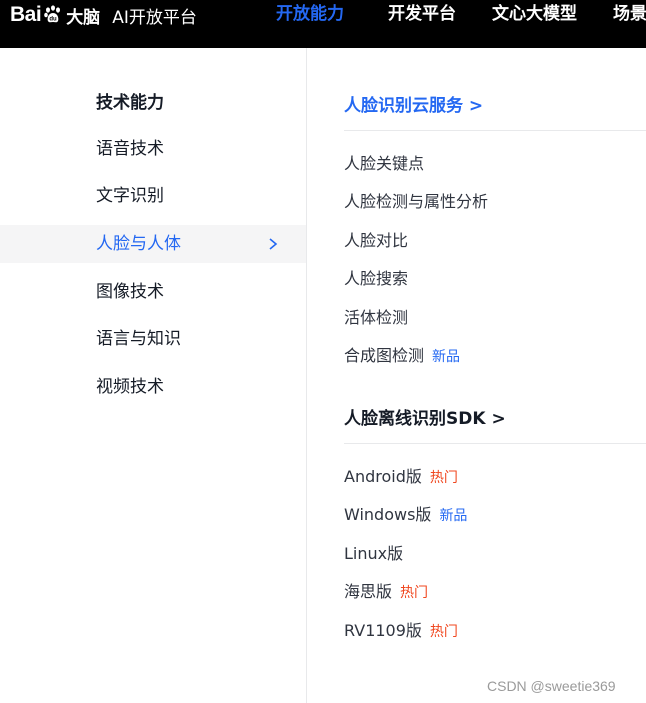 The image size is (646, 703). I want to click on link-android-sdk: Android版 热门, so click(401, 477).